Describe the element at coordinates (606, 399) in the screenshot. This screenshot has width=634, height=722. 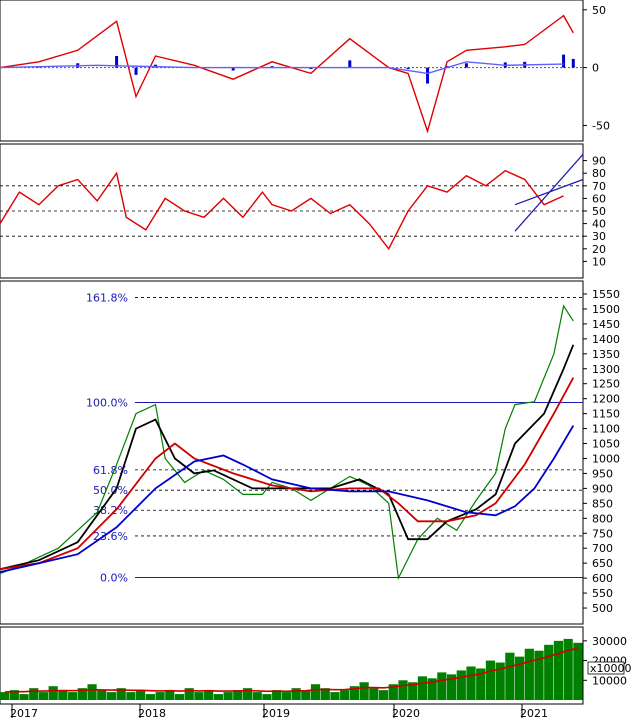
I see `price-tick-label: 1200` at that location.